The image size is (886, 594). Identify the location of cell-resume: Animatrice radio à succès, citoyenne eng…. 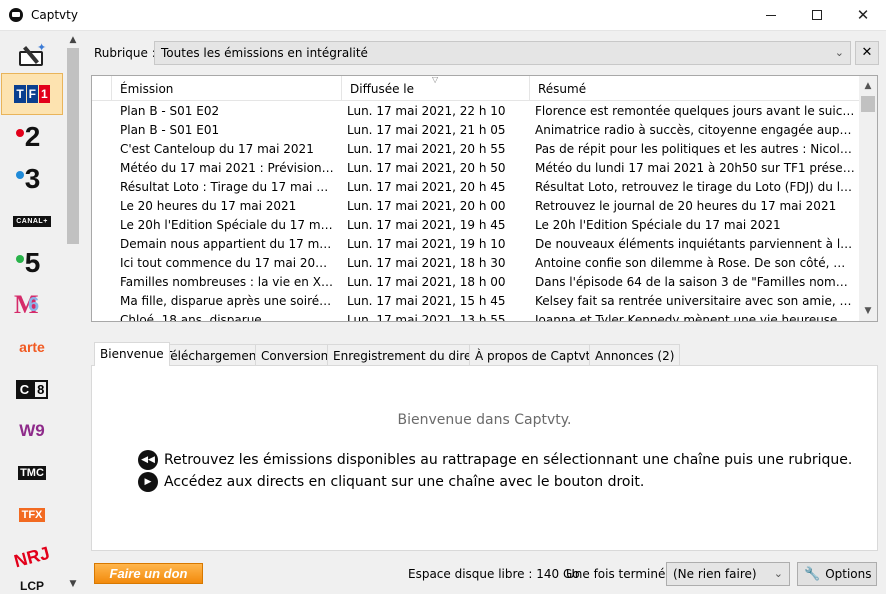
(695, 130).